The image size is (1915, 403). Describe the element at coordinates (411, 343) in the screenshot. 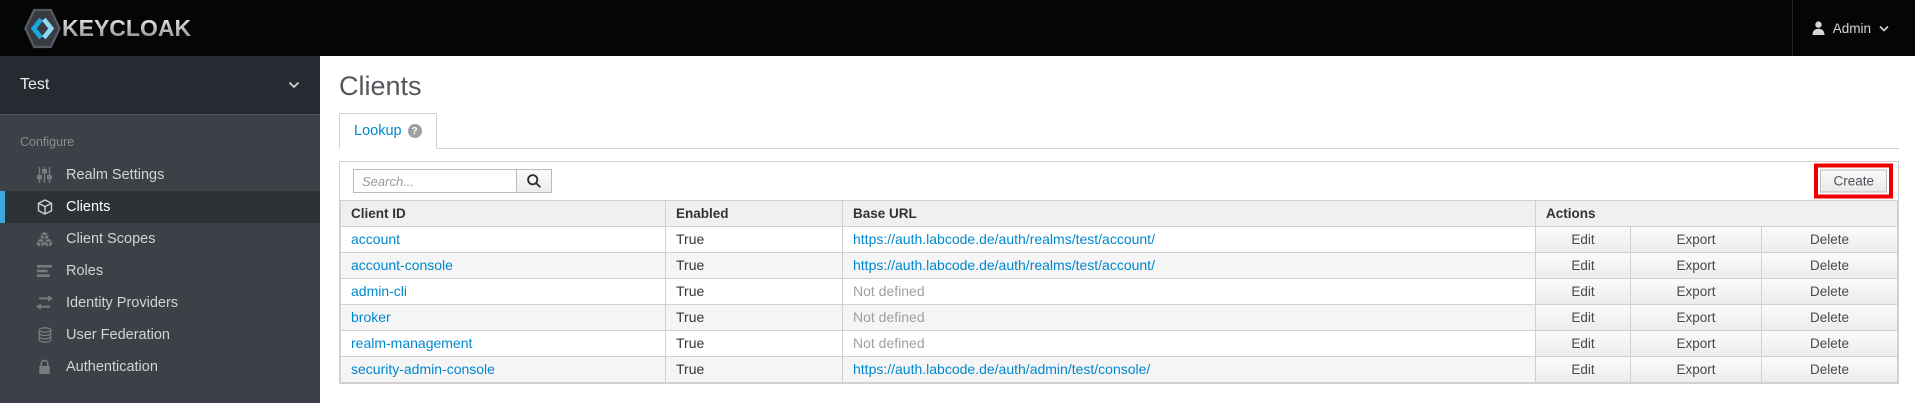

I see `client-id-link: realm-management` at that location.